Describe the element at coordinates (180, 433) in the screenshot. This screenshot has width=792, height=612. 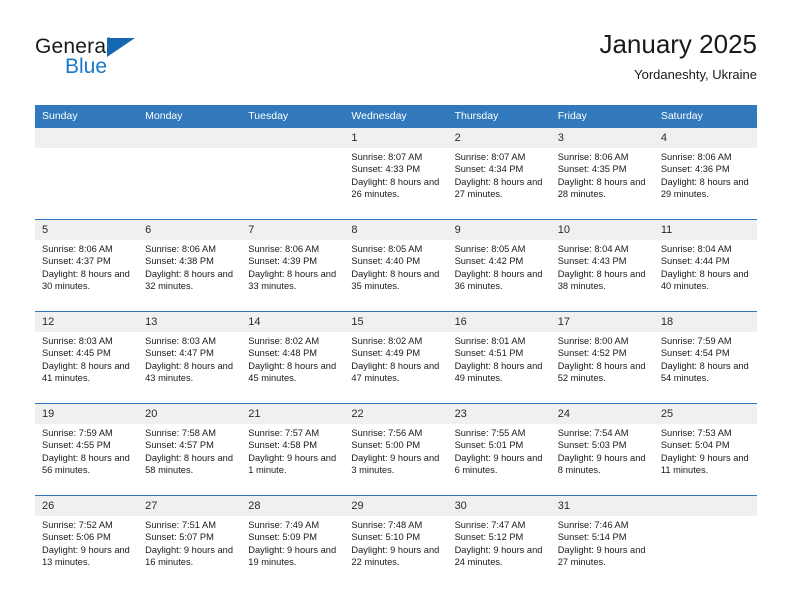
I see `sunrise-text: Sunrise: 7:58 AM` at that location.